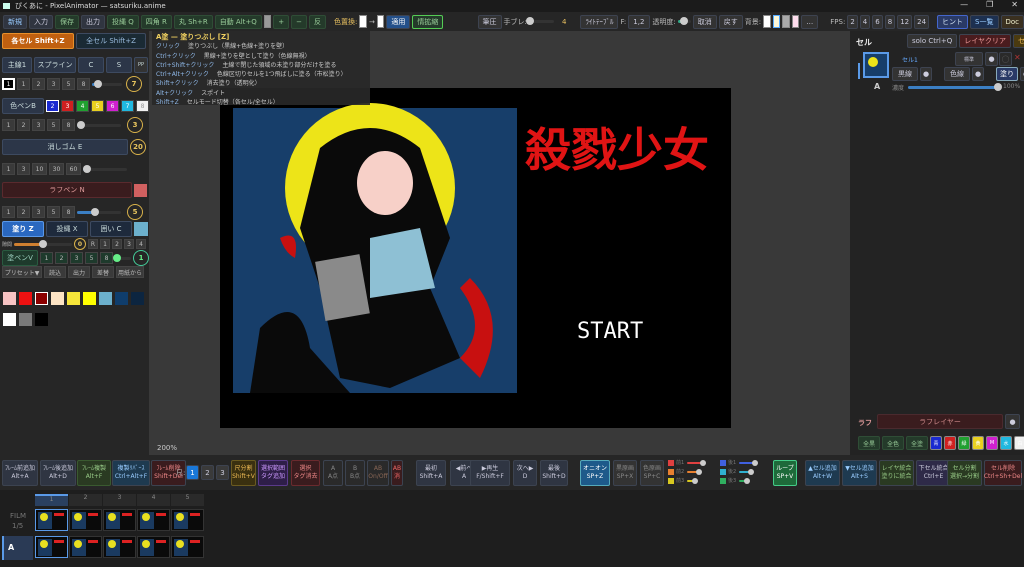 This screenshot has height=567, width=1024. I want to click on color-pen-3: 3, so click(67, 106).